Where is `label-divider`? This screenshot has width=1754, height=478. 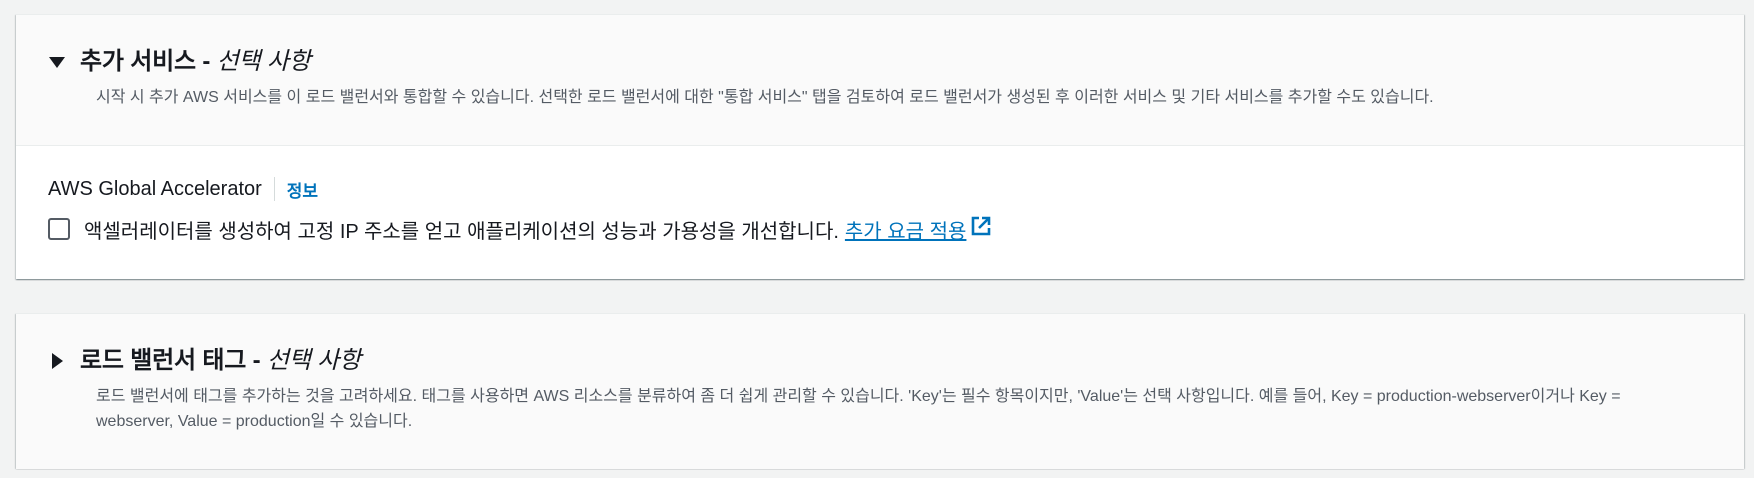 label-divider is located at coordinates (274, 189).